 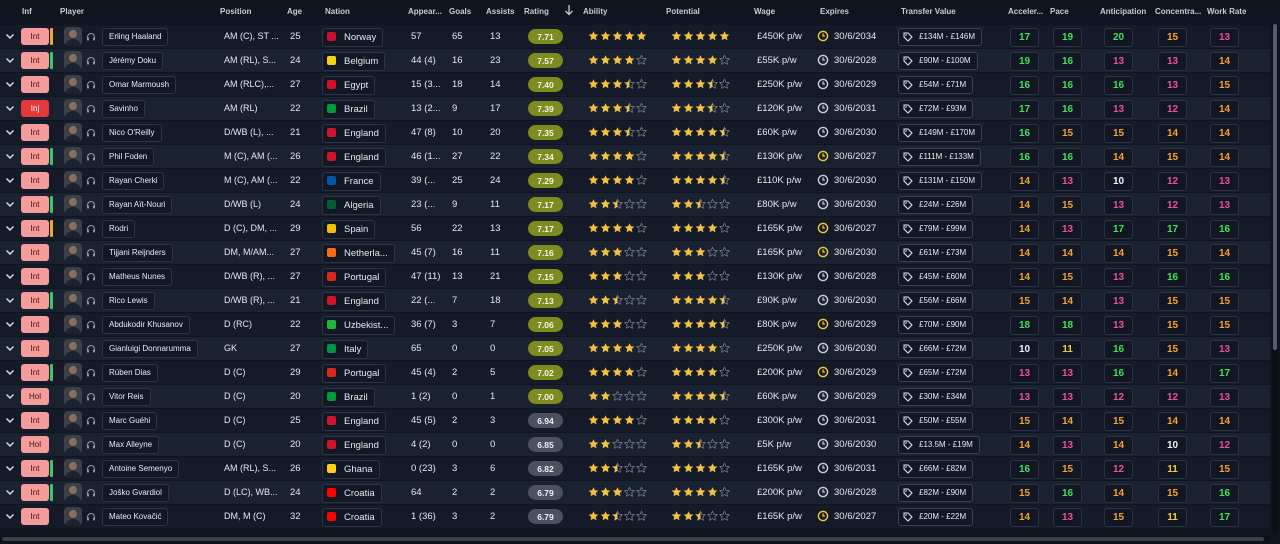 What do you see at coordinates (936, 229) in the screenshot?
I see `transfer-value-chip: £79M - £99M` at bounding box center [936, 229].